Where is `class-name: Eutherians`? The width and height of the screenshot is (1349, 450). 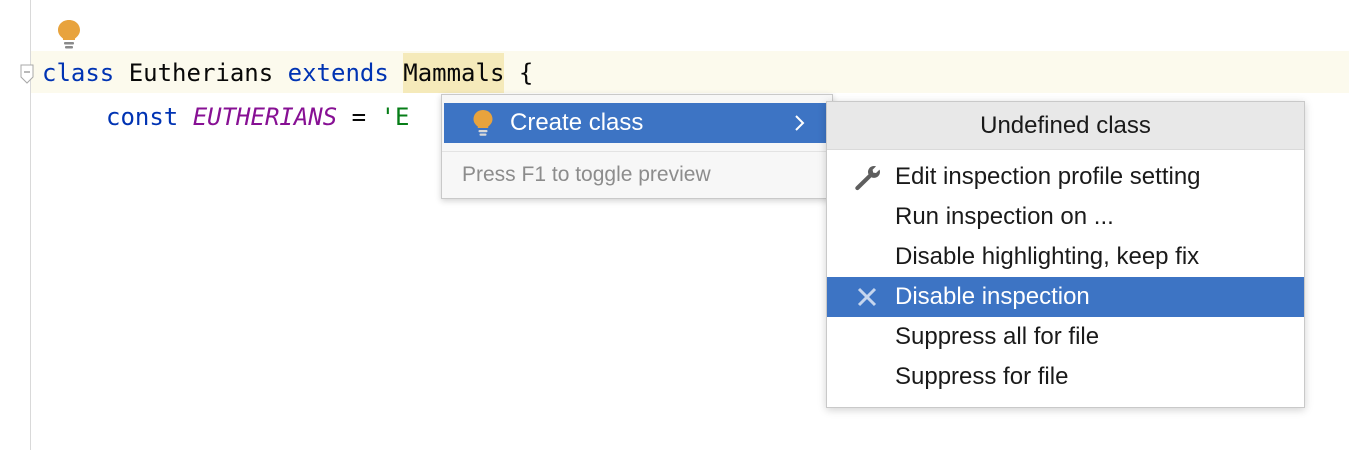 class-name: Eutherians is located at coordinates (201, 73).